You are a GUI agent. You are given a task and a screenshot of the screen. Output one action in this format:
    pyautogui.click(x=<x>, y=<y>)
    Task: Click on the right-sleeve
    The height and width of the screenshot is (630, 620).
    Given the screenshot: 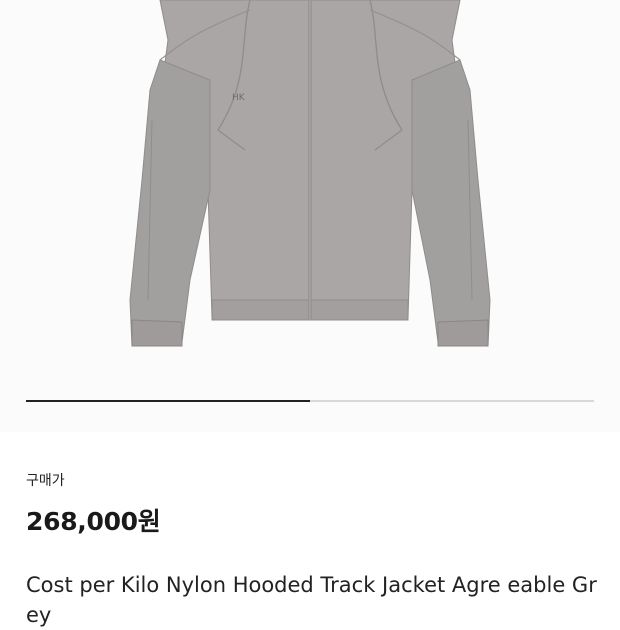 What is the action you would take?
    pyautogui.click(x=451, y=203)
    